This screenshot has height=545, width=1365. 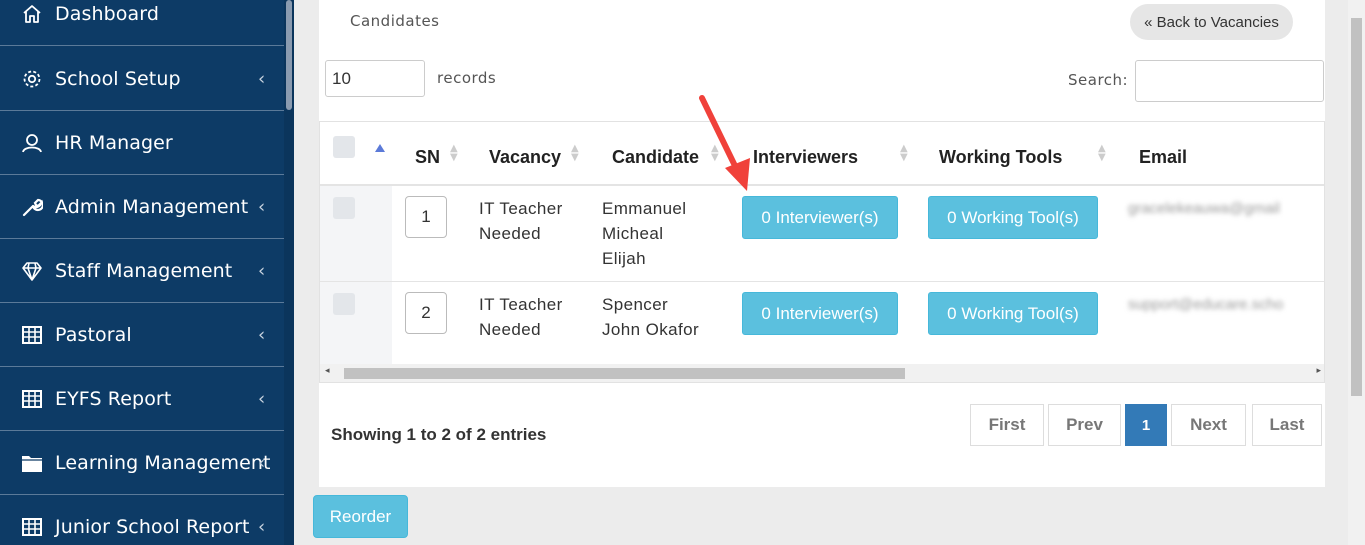 What do you see at coordinates (93, 334) in the screenshot?
I see `sidebar-item-label: Pastoral` at bounding box center [93, 334].